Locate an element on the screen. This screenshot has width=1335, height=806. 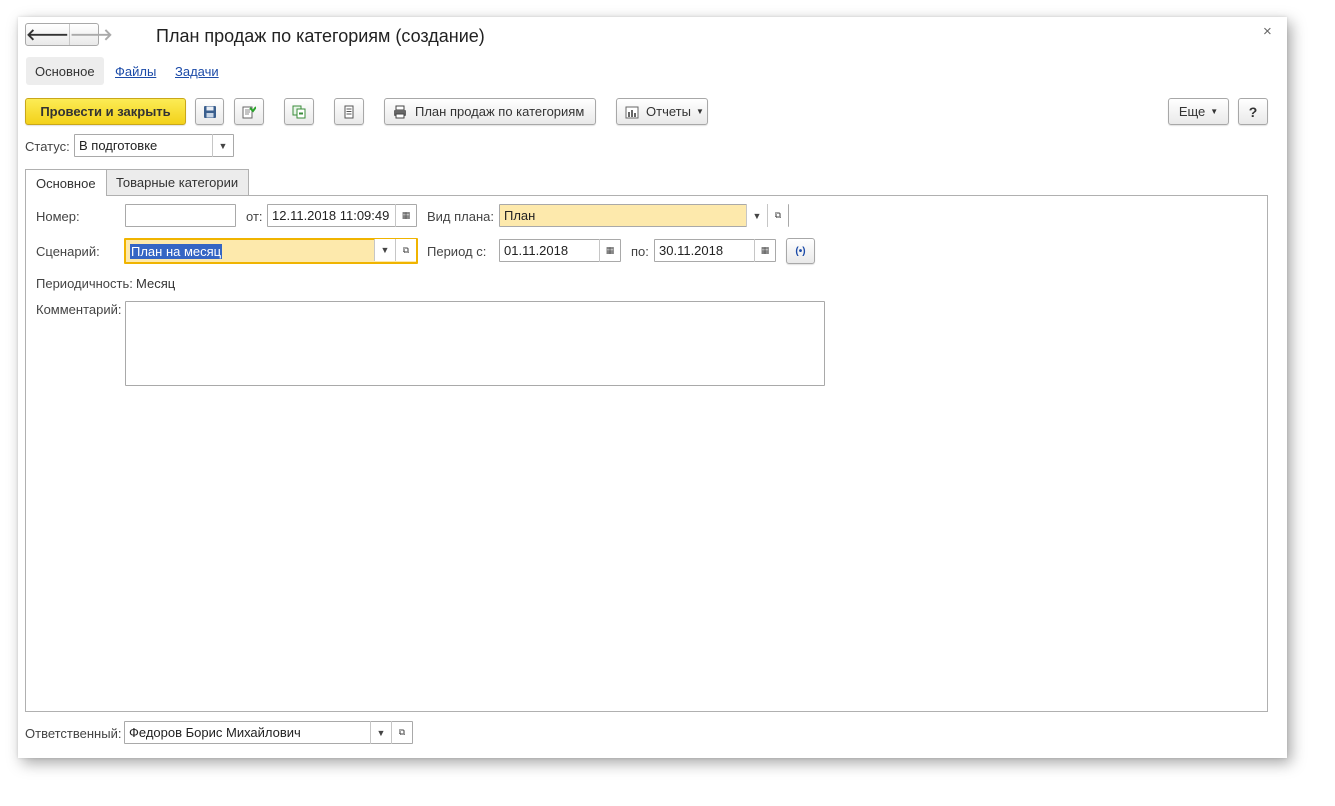
related-documents-icon is located at coordinates (299, 111).